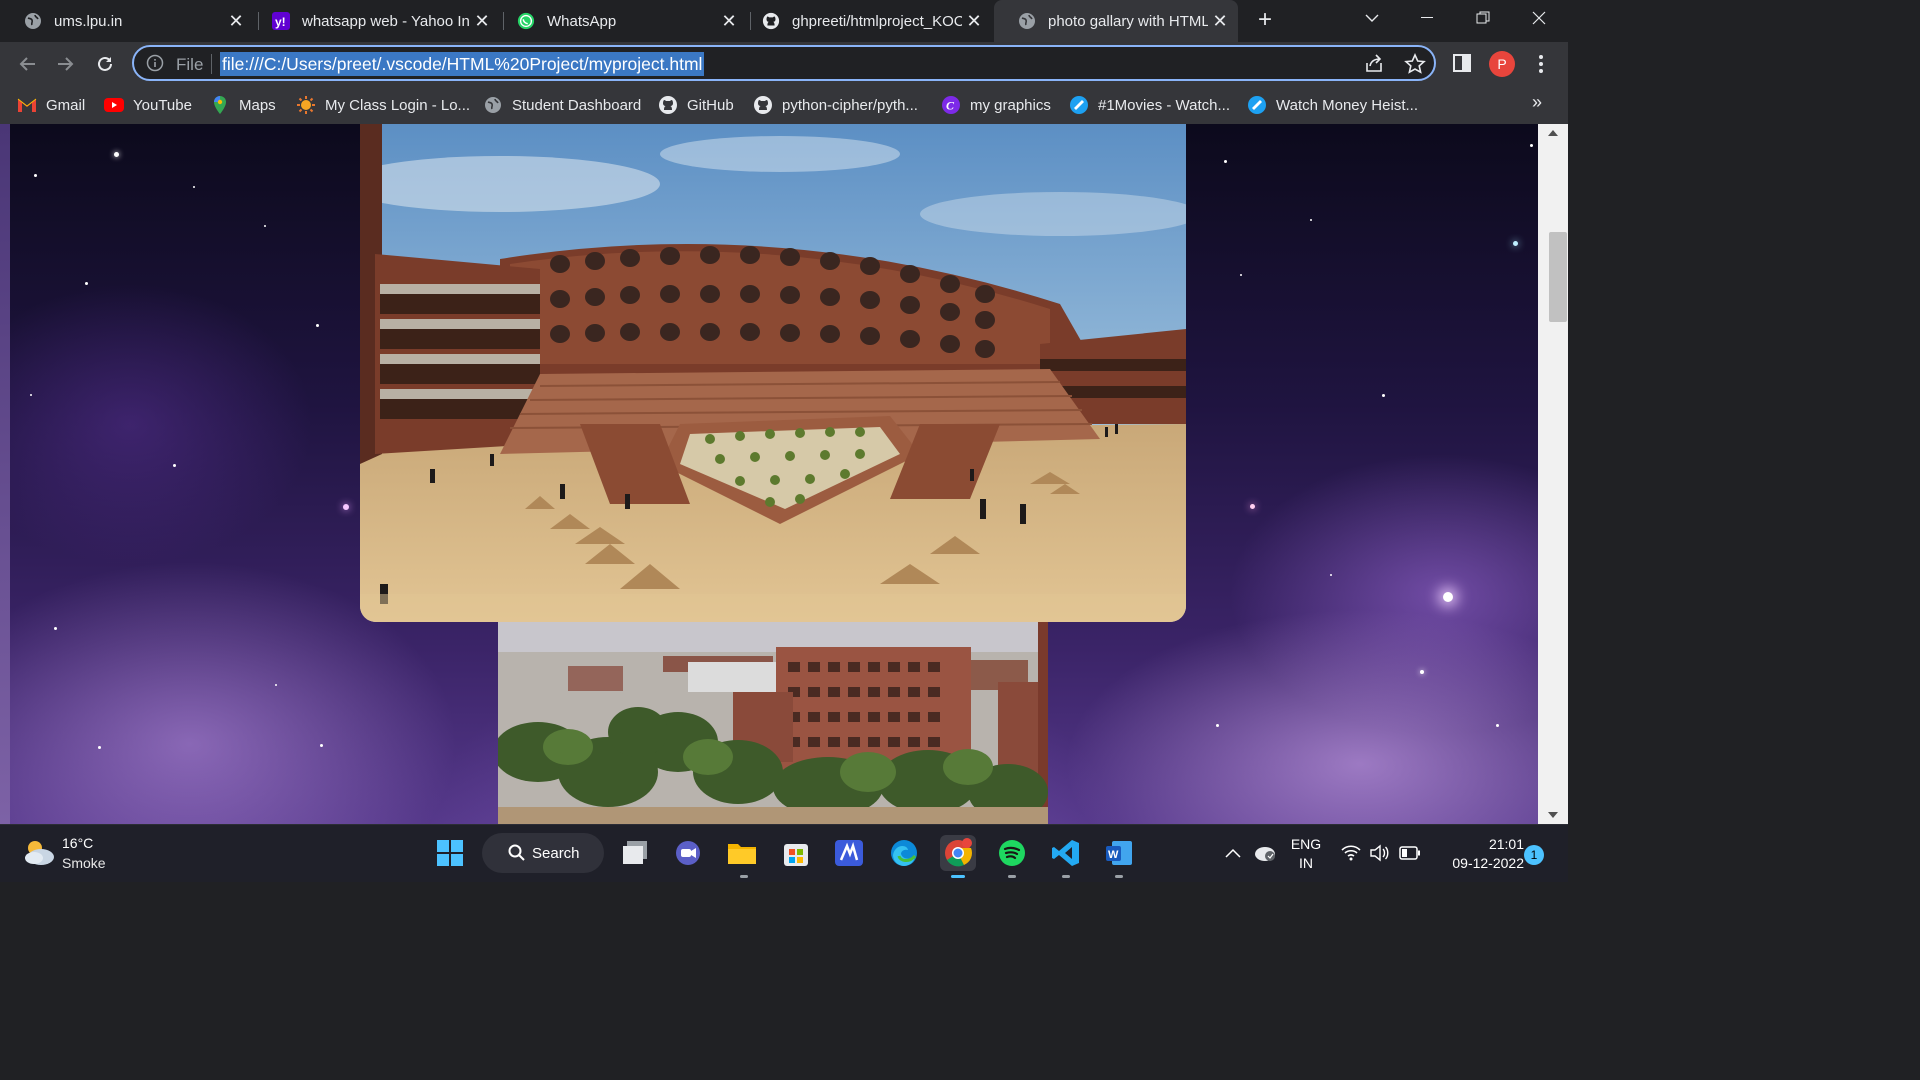 The width and height of the screenshot is (1920, 1080). I want to click on tab-ums: ums.lpu.in ✕, so click(127, 21).